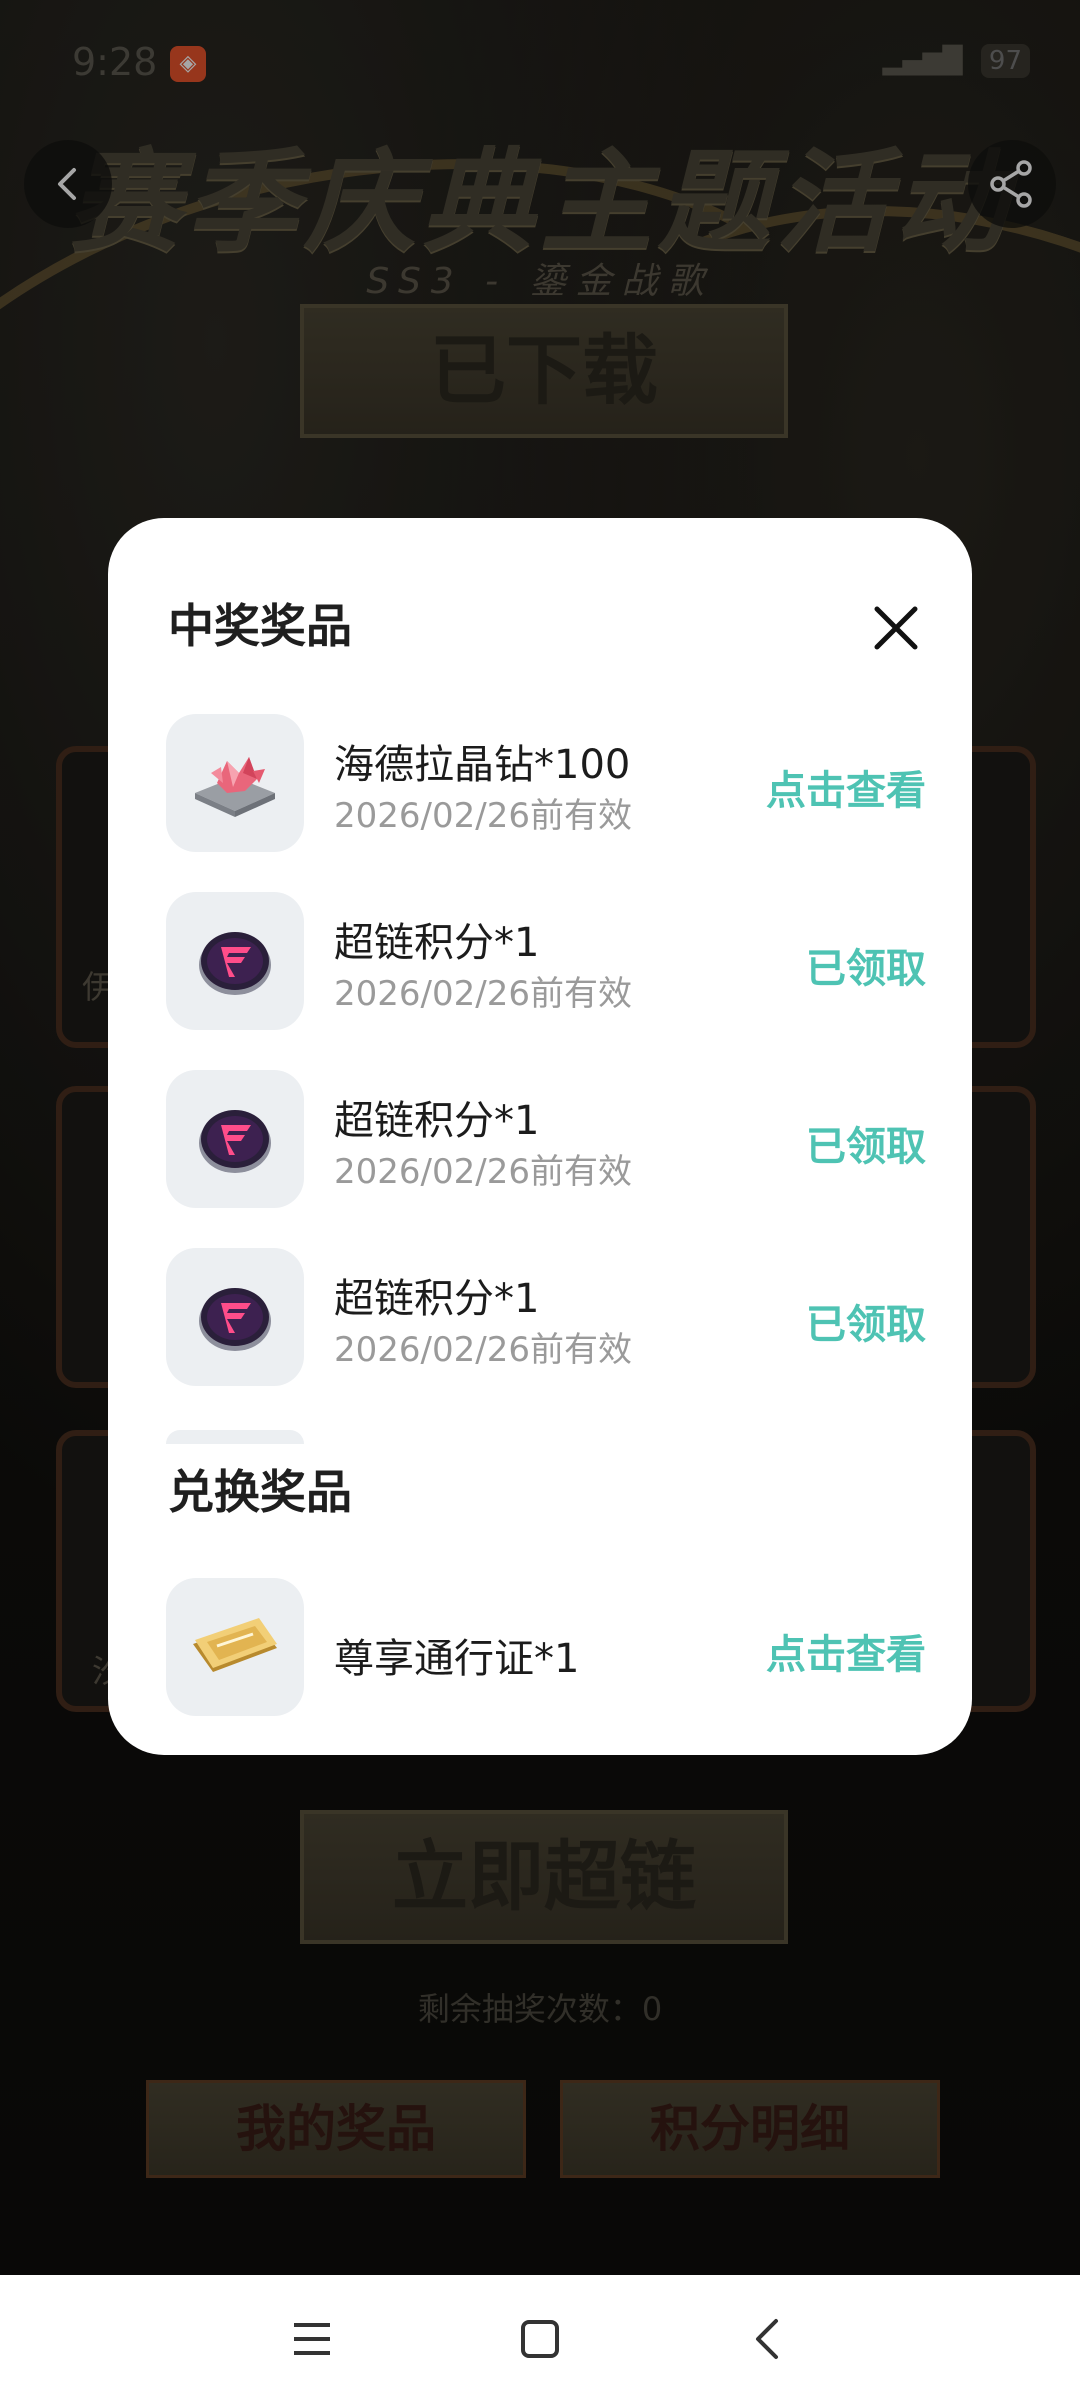 The image size is (1080, 2403). I want to click on home-button, so click(540, 2339).